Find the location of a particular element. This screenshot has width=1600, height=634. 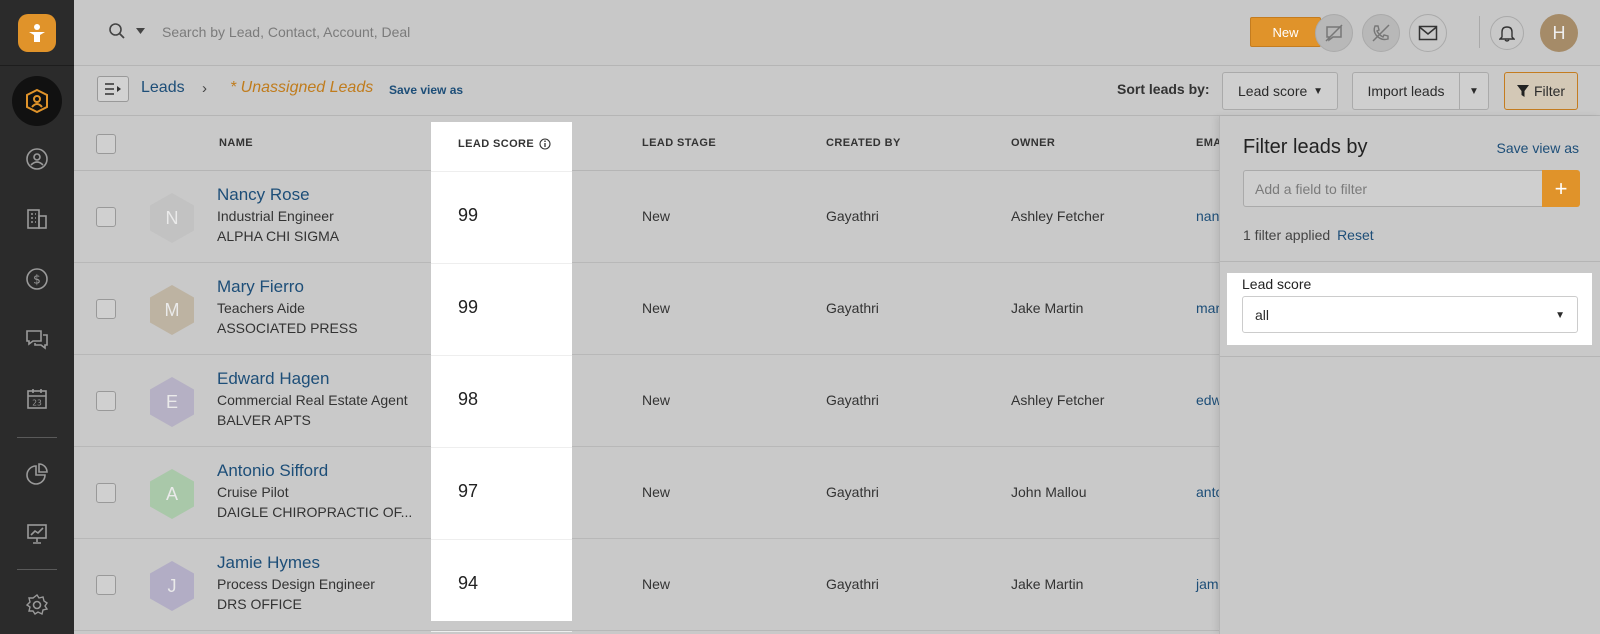

lead-company: BALVER APTS is located at coordinates (264, 420).